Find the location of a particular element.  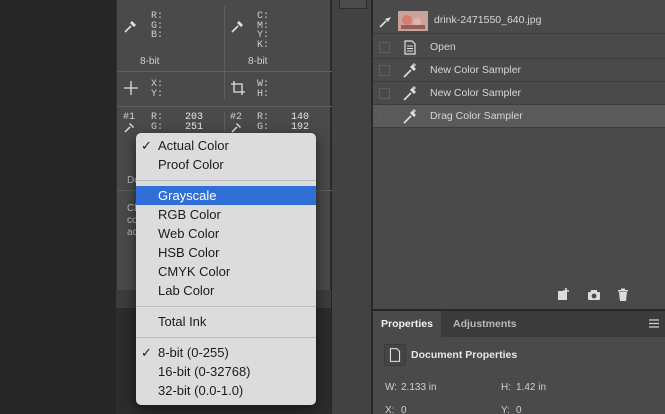

menu-item-cmyk-color: CMYK Color is located at coordinates (226, 271).